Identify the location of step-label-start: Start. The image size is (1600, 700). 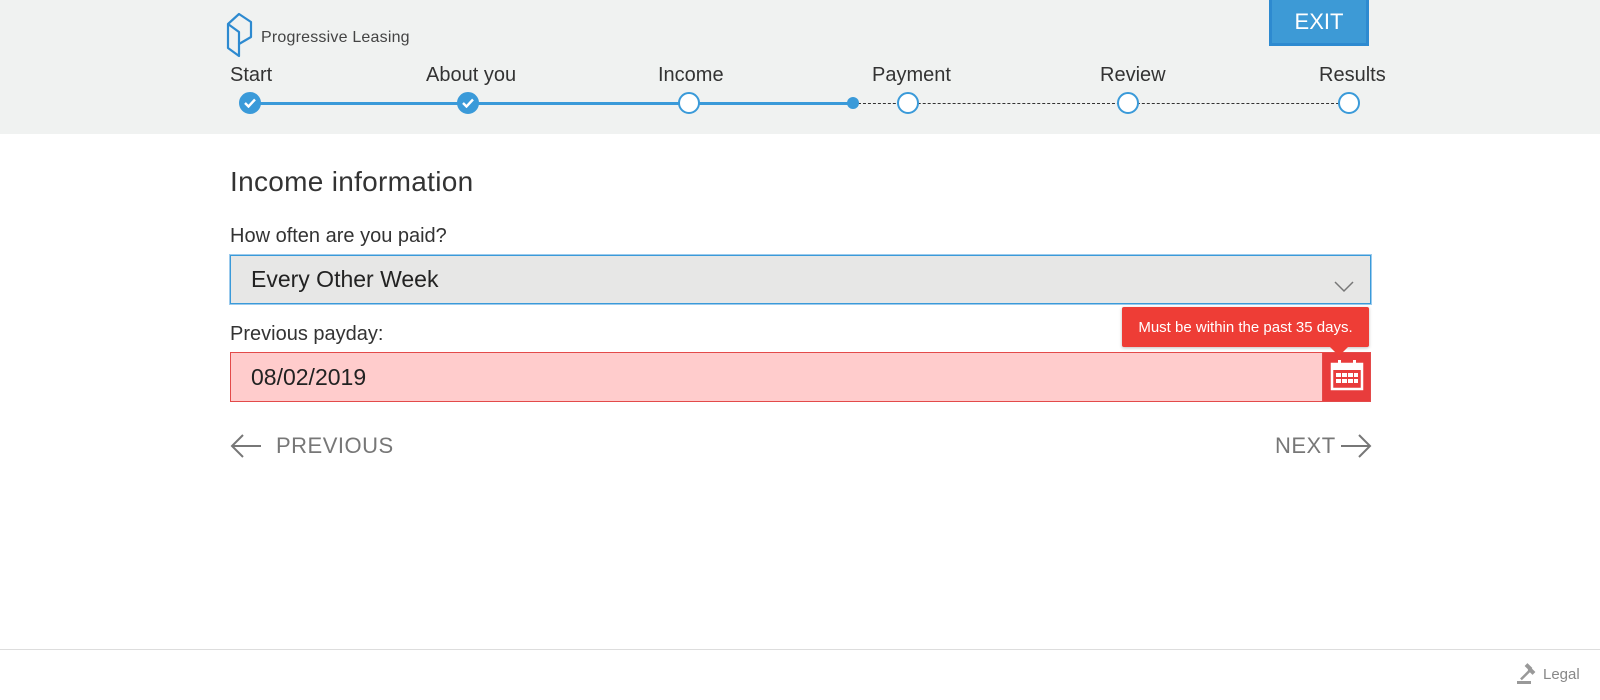
(251, 75).